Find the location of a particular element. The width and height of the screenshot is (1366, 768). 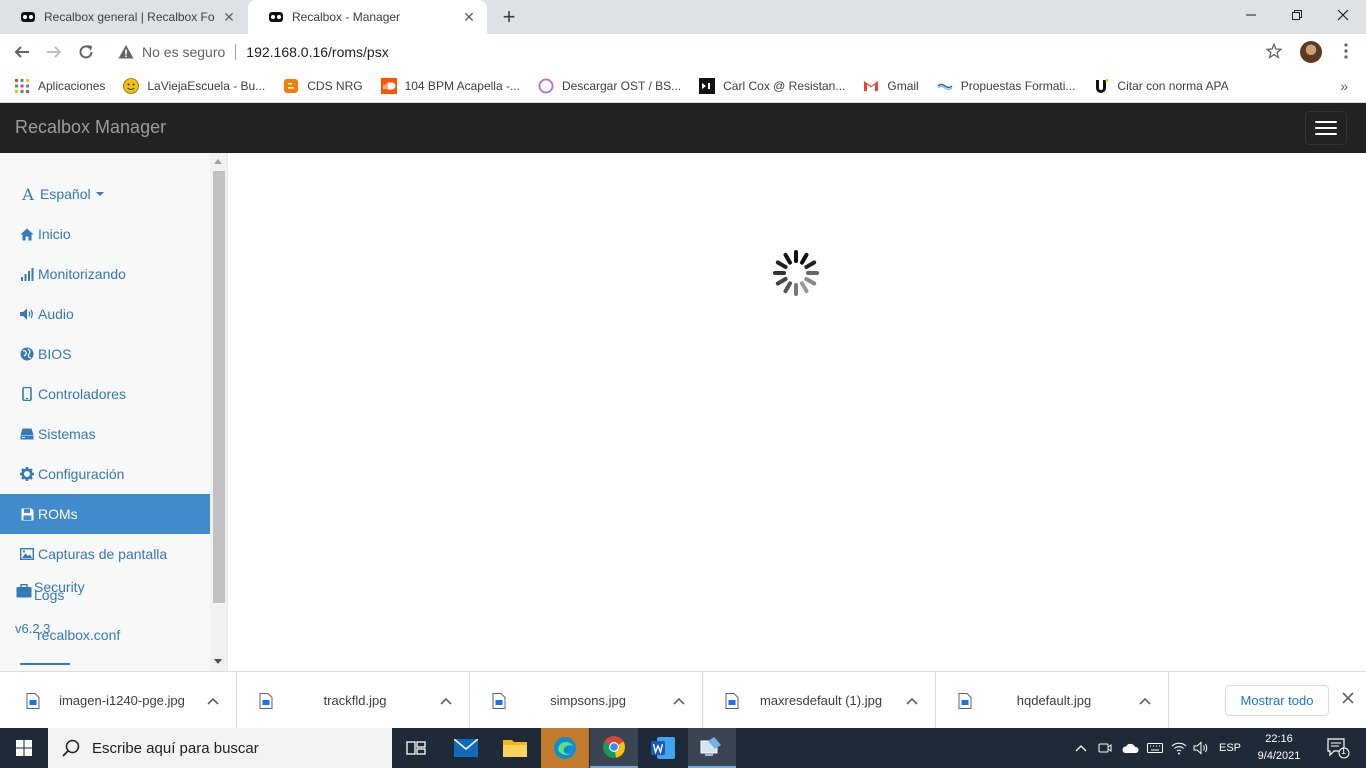

url-text: 192.168.0.16/roms/psx is located at coordinates (317, 52).